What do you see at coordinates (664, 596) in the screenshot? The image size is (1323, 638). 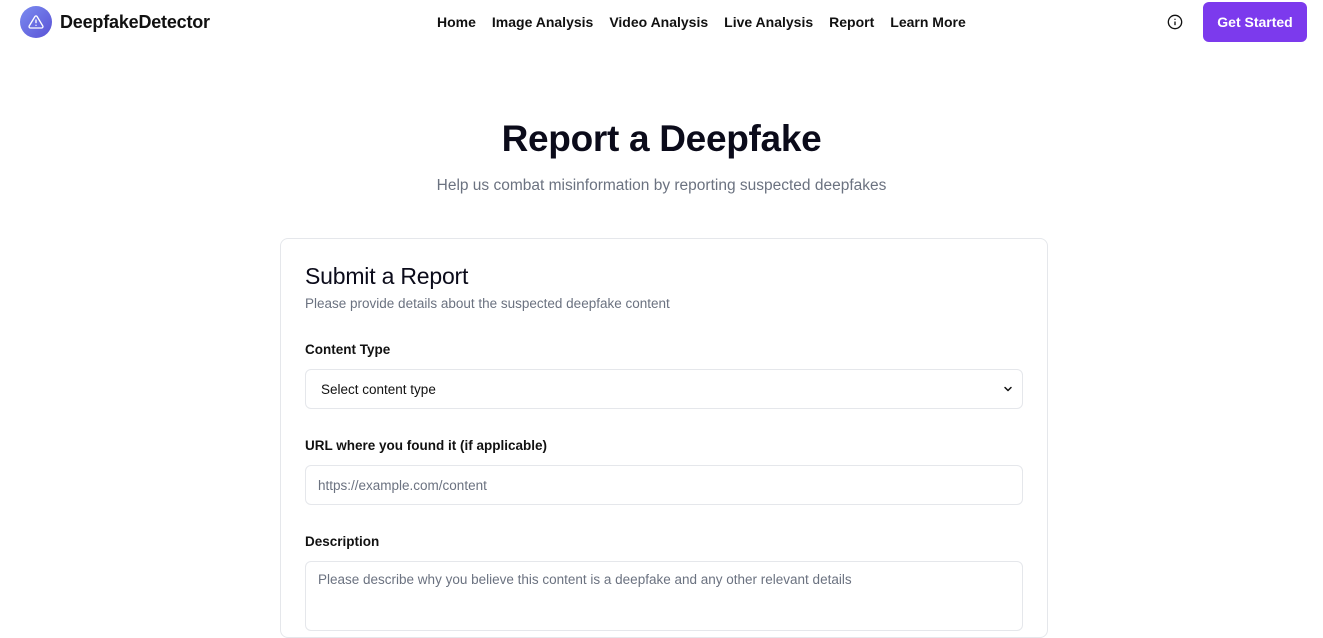 I see `description-textarea` at bounding box center [664, 596].